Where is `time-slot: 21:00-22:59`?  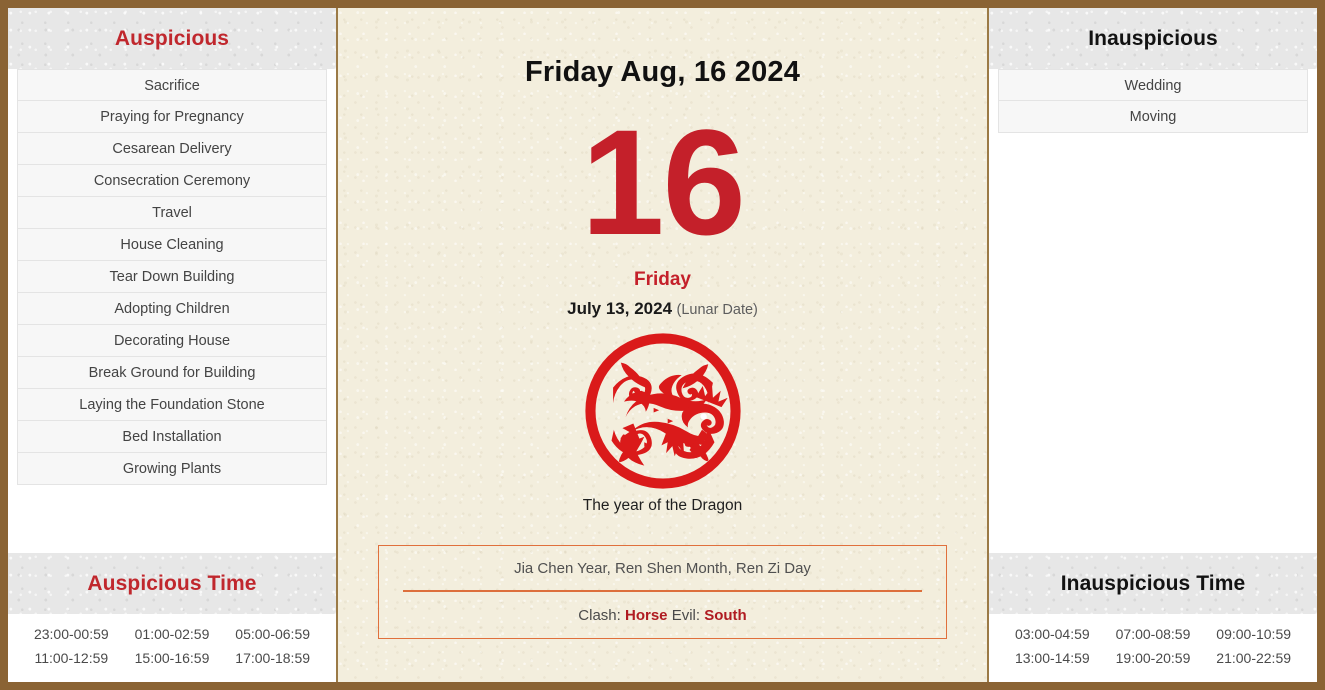
time-slot: 21:00-22:59 is located at coordinates (1254, 658).